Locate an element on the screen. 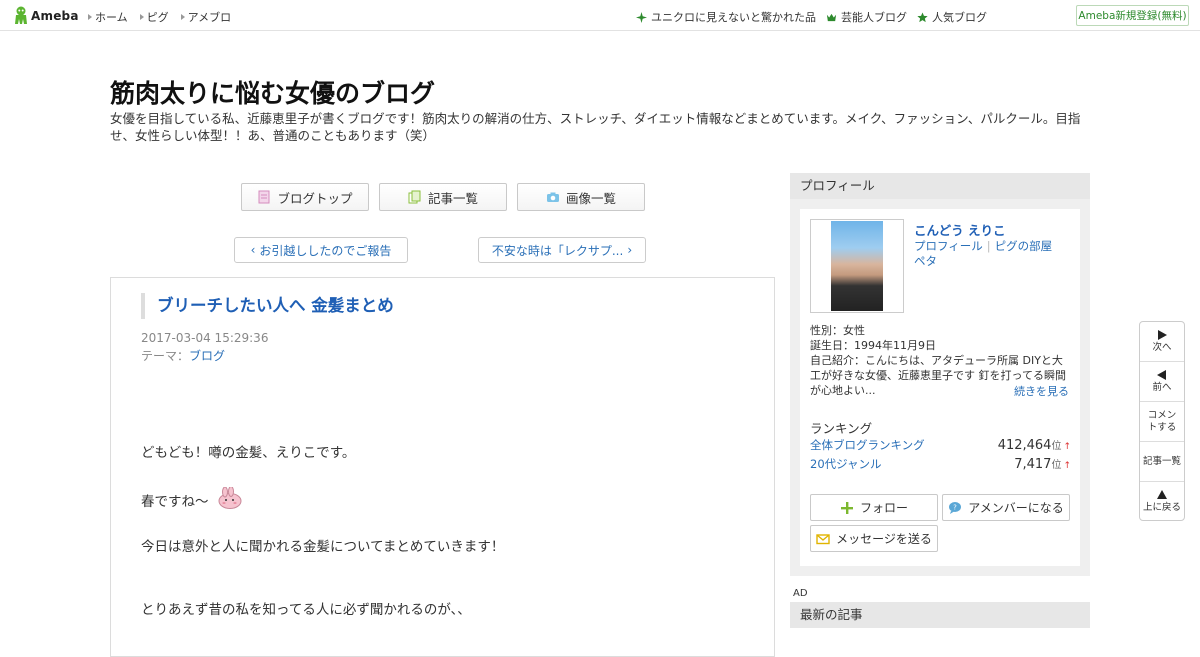  entry-paragraph-with-sticker: 春ですね〜 is located at coordinates (192, 498).